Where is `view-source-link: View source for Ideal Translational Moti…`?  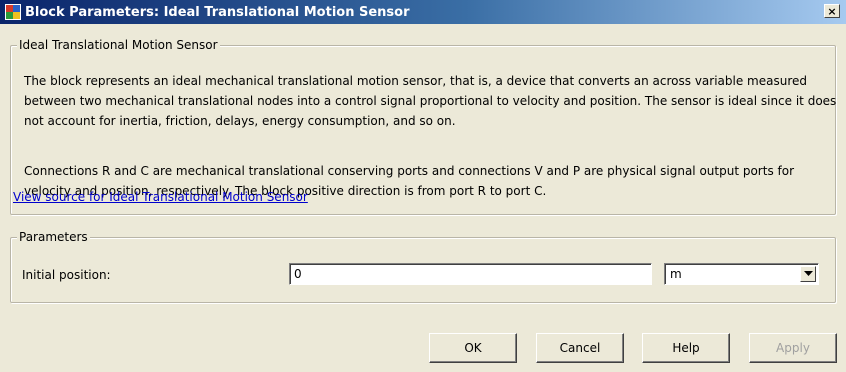 view-source-link: View source for Ideal Translational Moti… is located at coordinates (160, 197).